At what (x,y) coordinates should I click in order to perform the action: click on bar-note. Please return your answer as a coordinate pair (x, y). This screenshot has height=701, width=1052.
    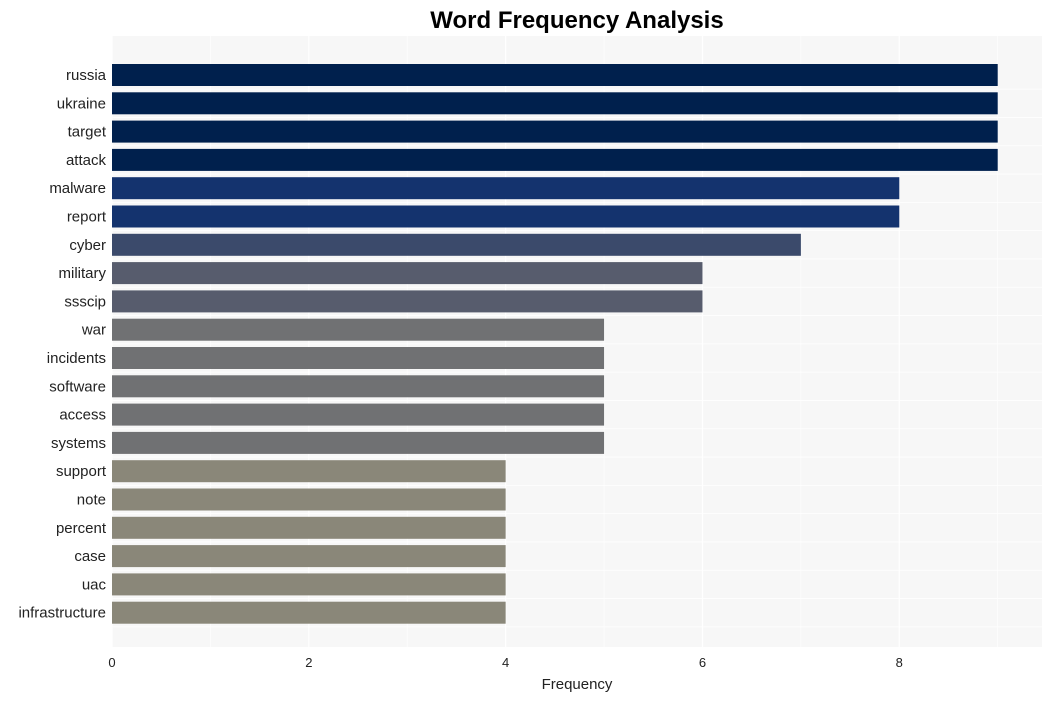
    Looking at the image, I should click on (309, 499).